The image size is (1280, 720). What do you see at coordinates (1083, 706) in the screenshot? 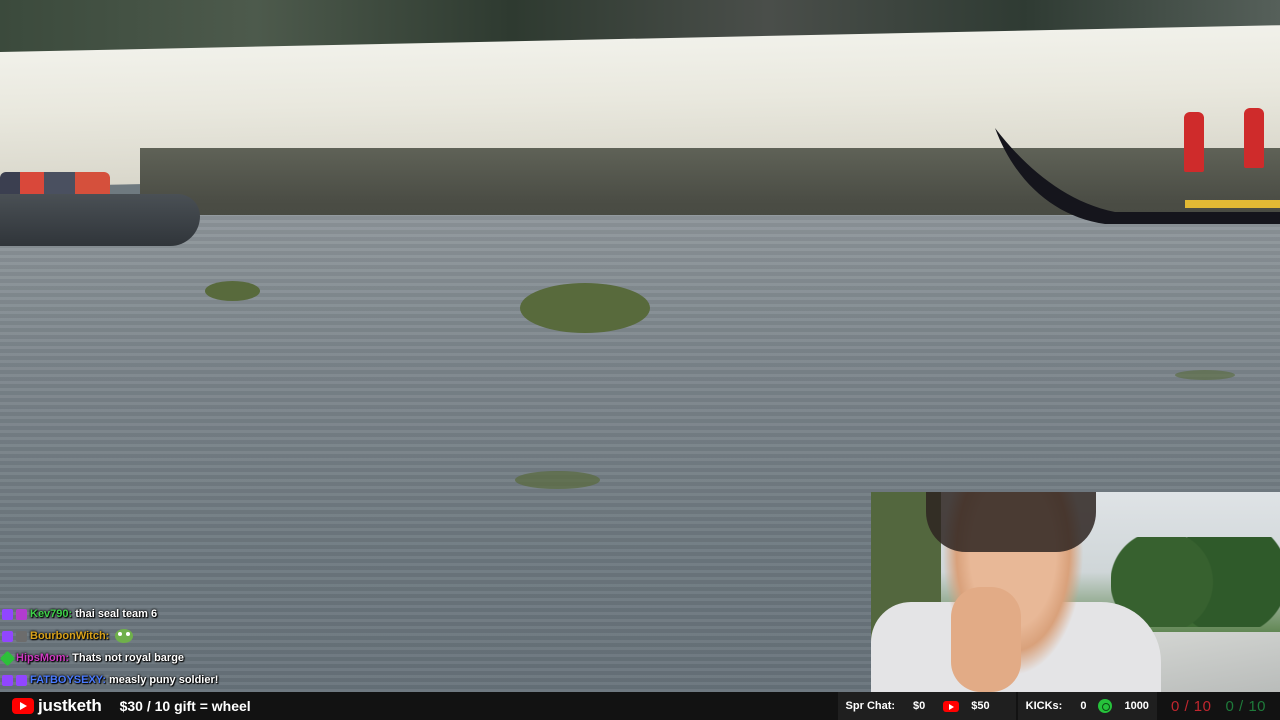
I see `kicks-value: 0` at bounding box center [1083, 706].